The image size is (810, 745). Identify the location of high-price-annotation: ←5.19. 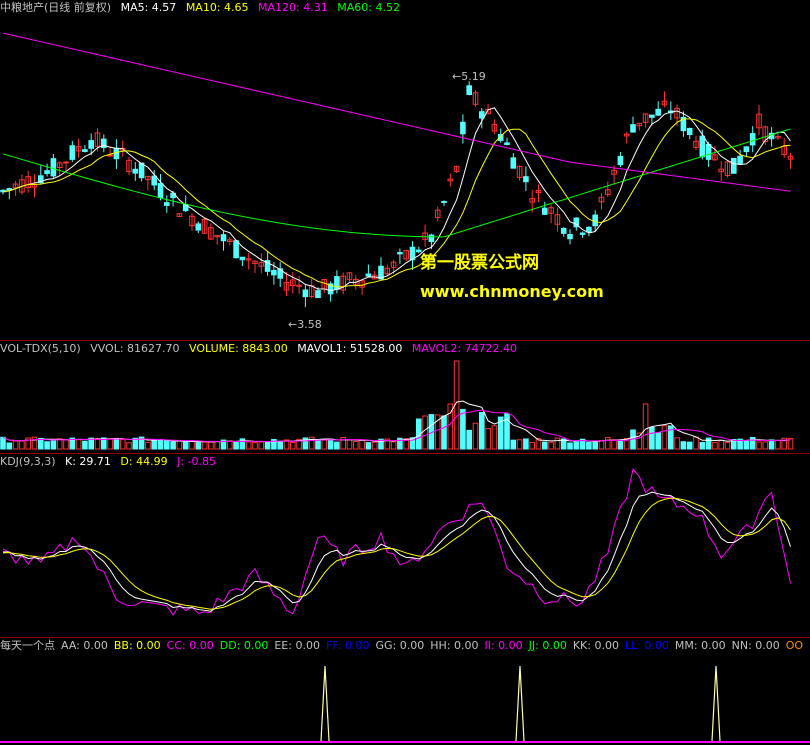
(469, 76).